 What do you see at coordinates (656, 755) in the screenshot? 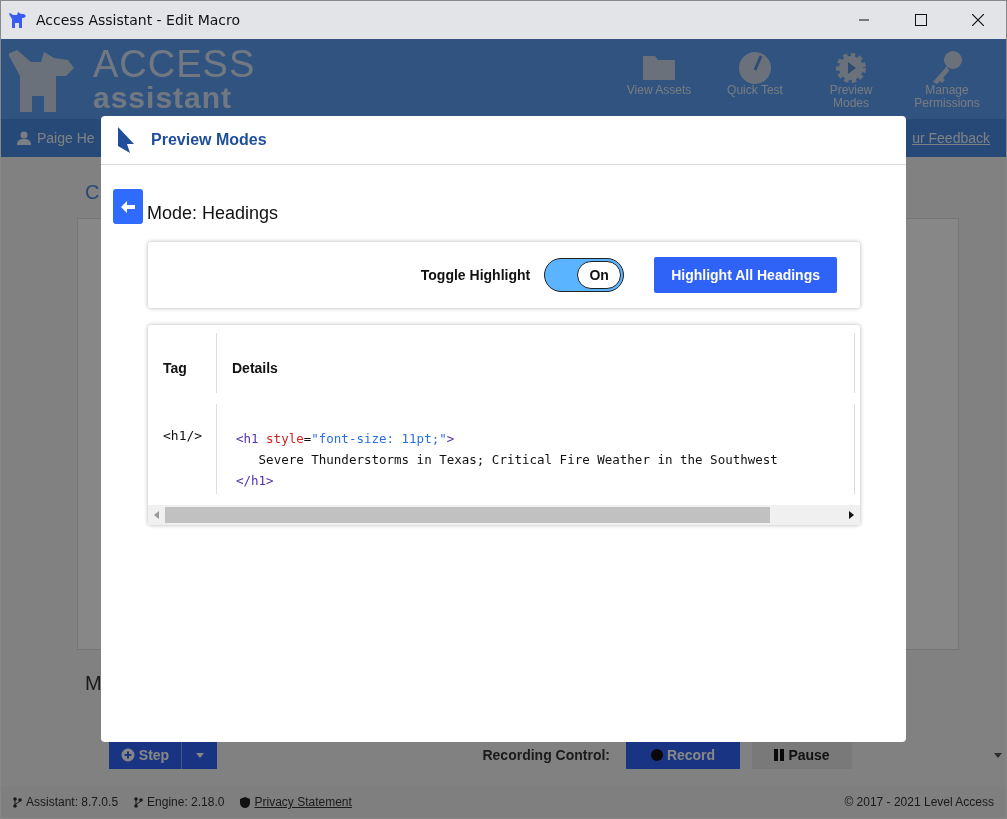
I see `circle-icon` at bounding box center [656, 755].